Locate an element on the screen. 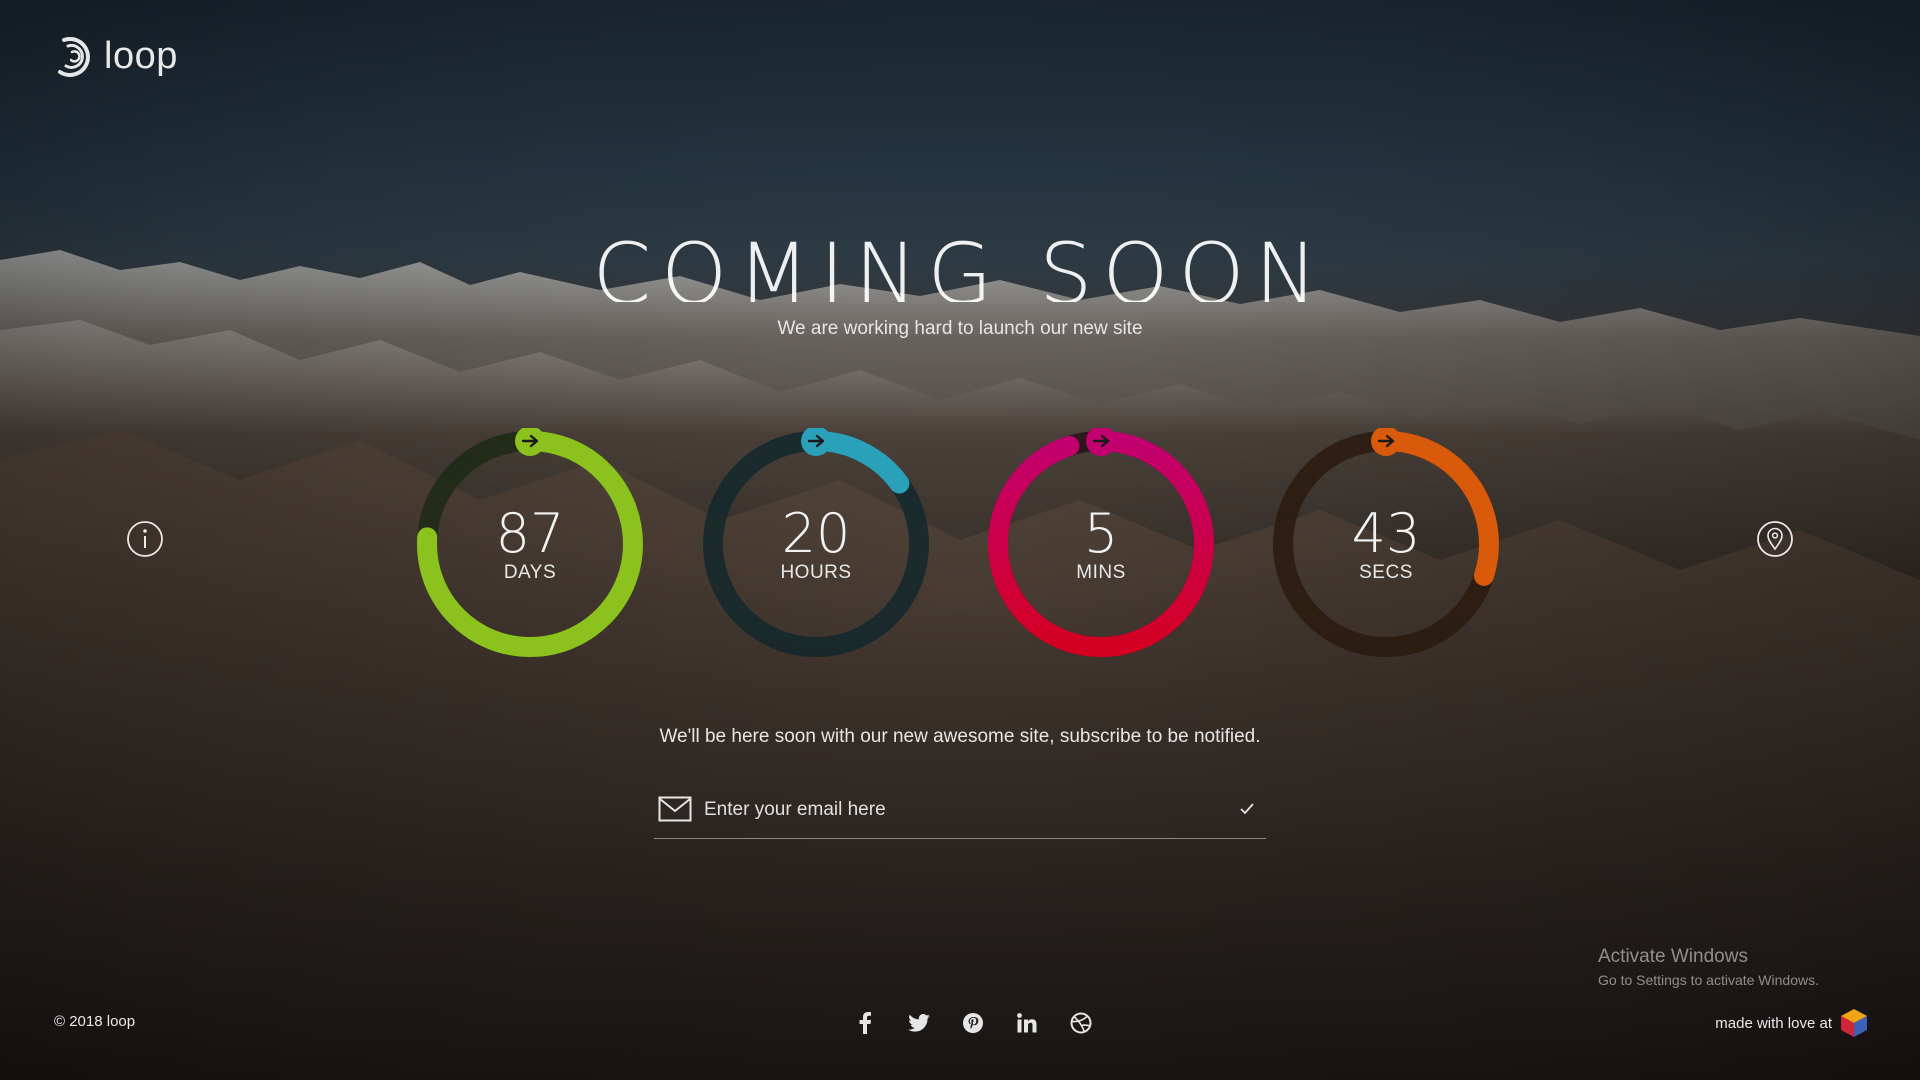  countdown-value: 20 is located at coordinates (816, 533).